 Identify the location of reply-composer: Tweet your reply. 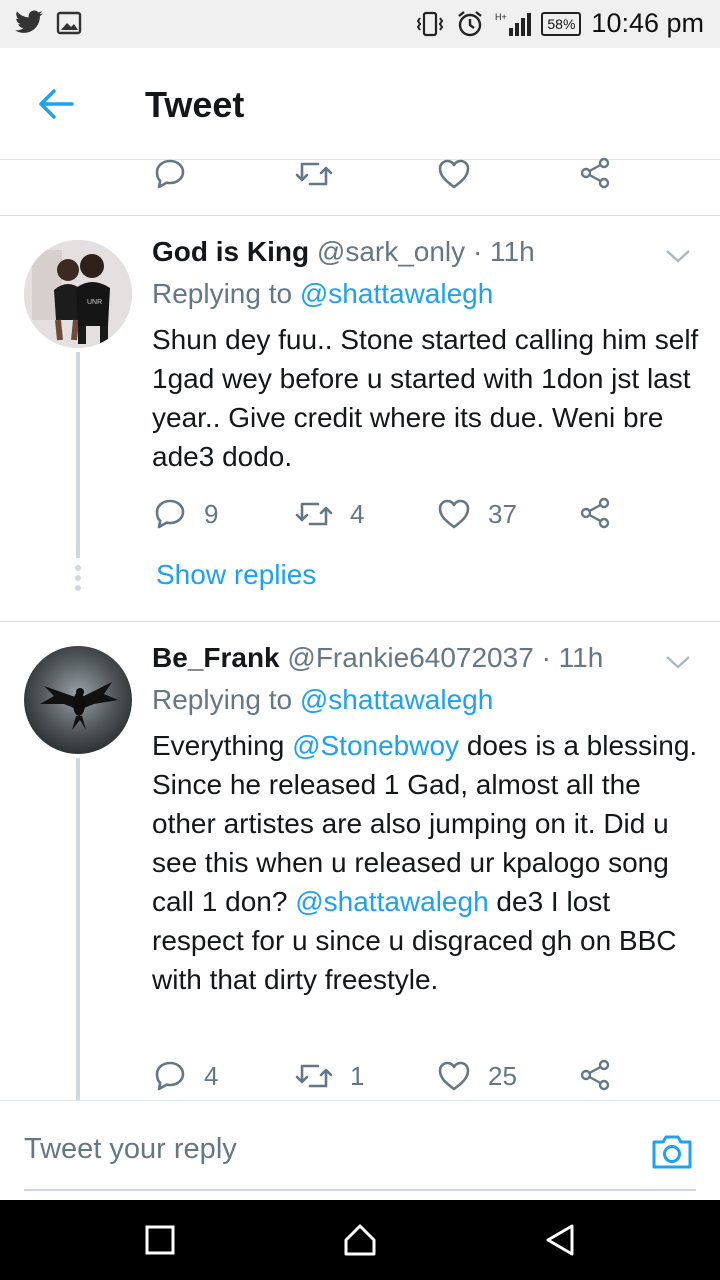
(360, 1150).